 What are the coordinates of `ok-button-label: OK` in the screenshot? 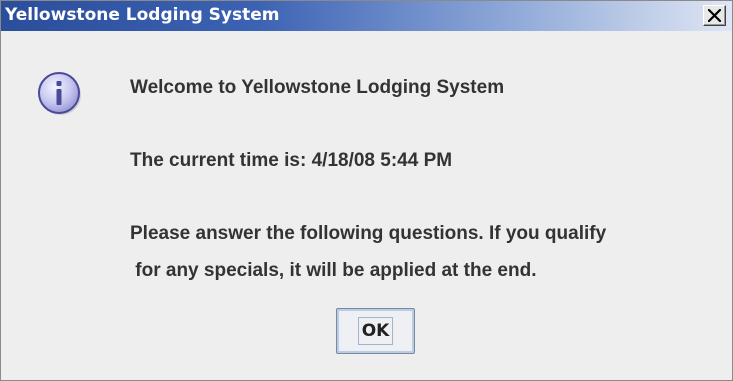 It's located at (375, 331).